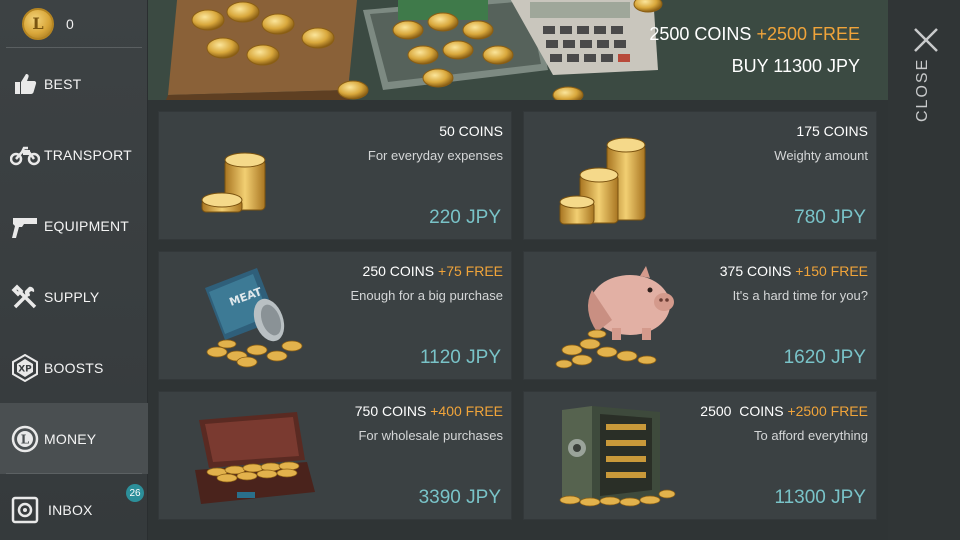 This screenshot has width=960, height=540. Describe the element at coordinates (831, 271) in the screenshot. I see `offer-free-bonus: +150 FREE` at that location.